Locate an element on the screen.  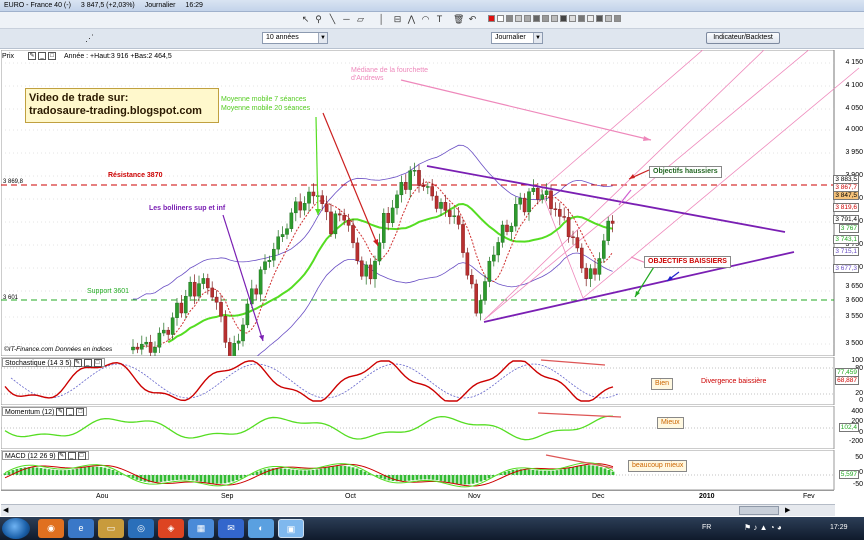
scrollbar-thumb is located at coordinates (759, 510).